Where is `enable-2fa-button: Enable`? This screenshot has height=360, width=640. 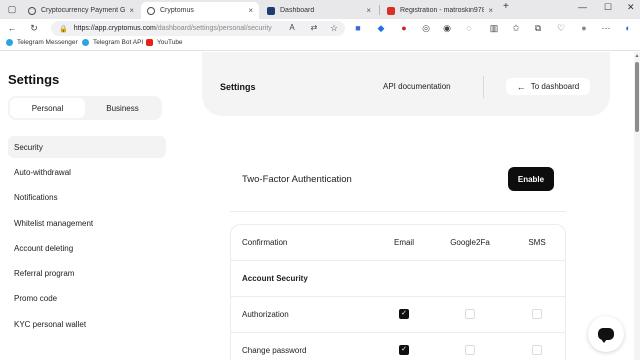
enable-2fa-button: Enable is located at coordinates (531, 179).